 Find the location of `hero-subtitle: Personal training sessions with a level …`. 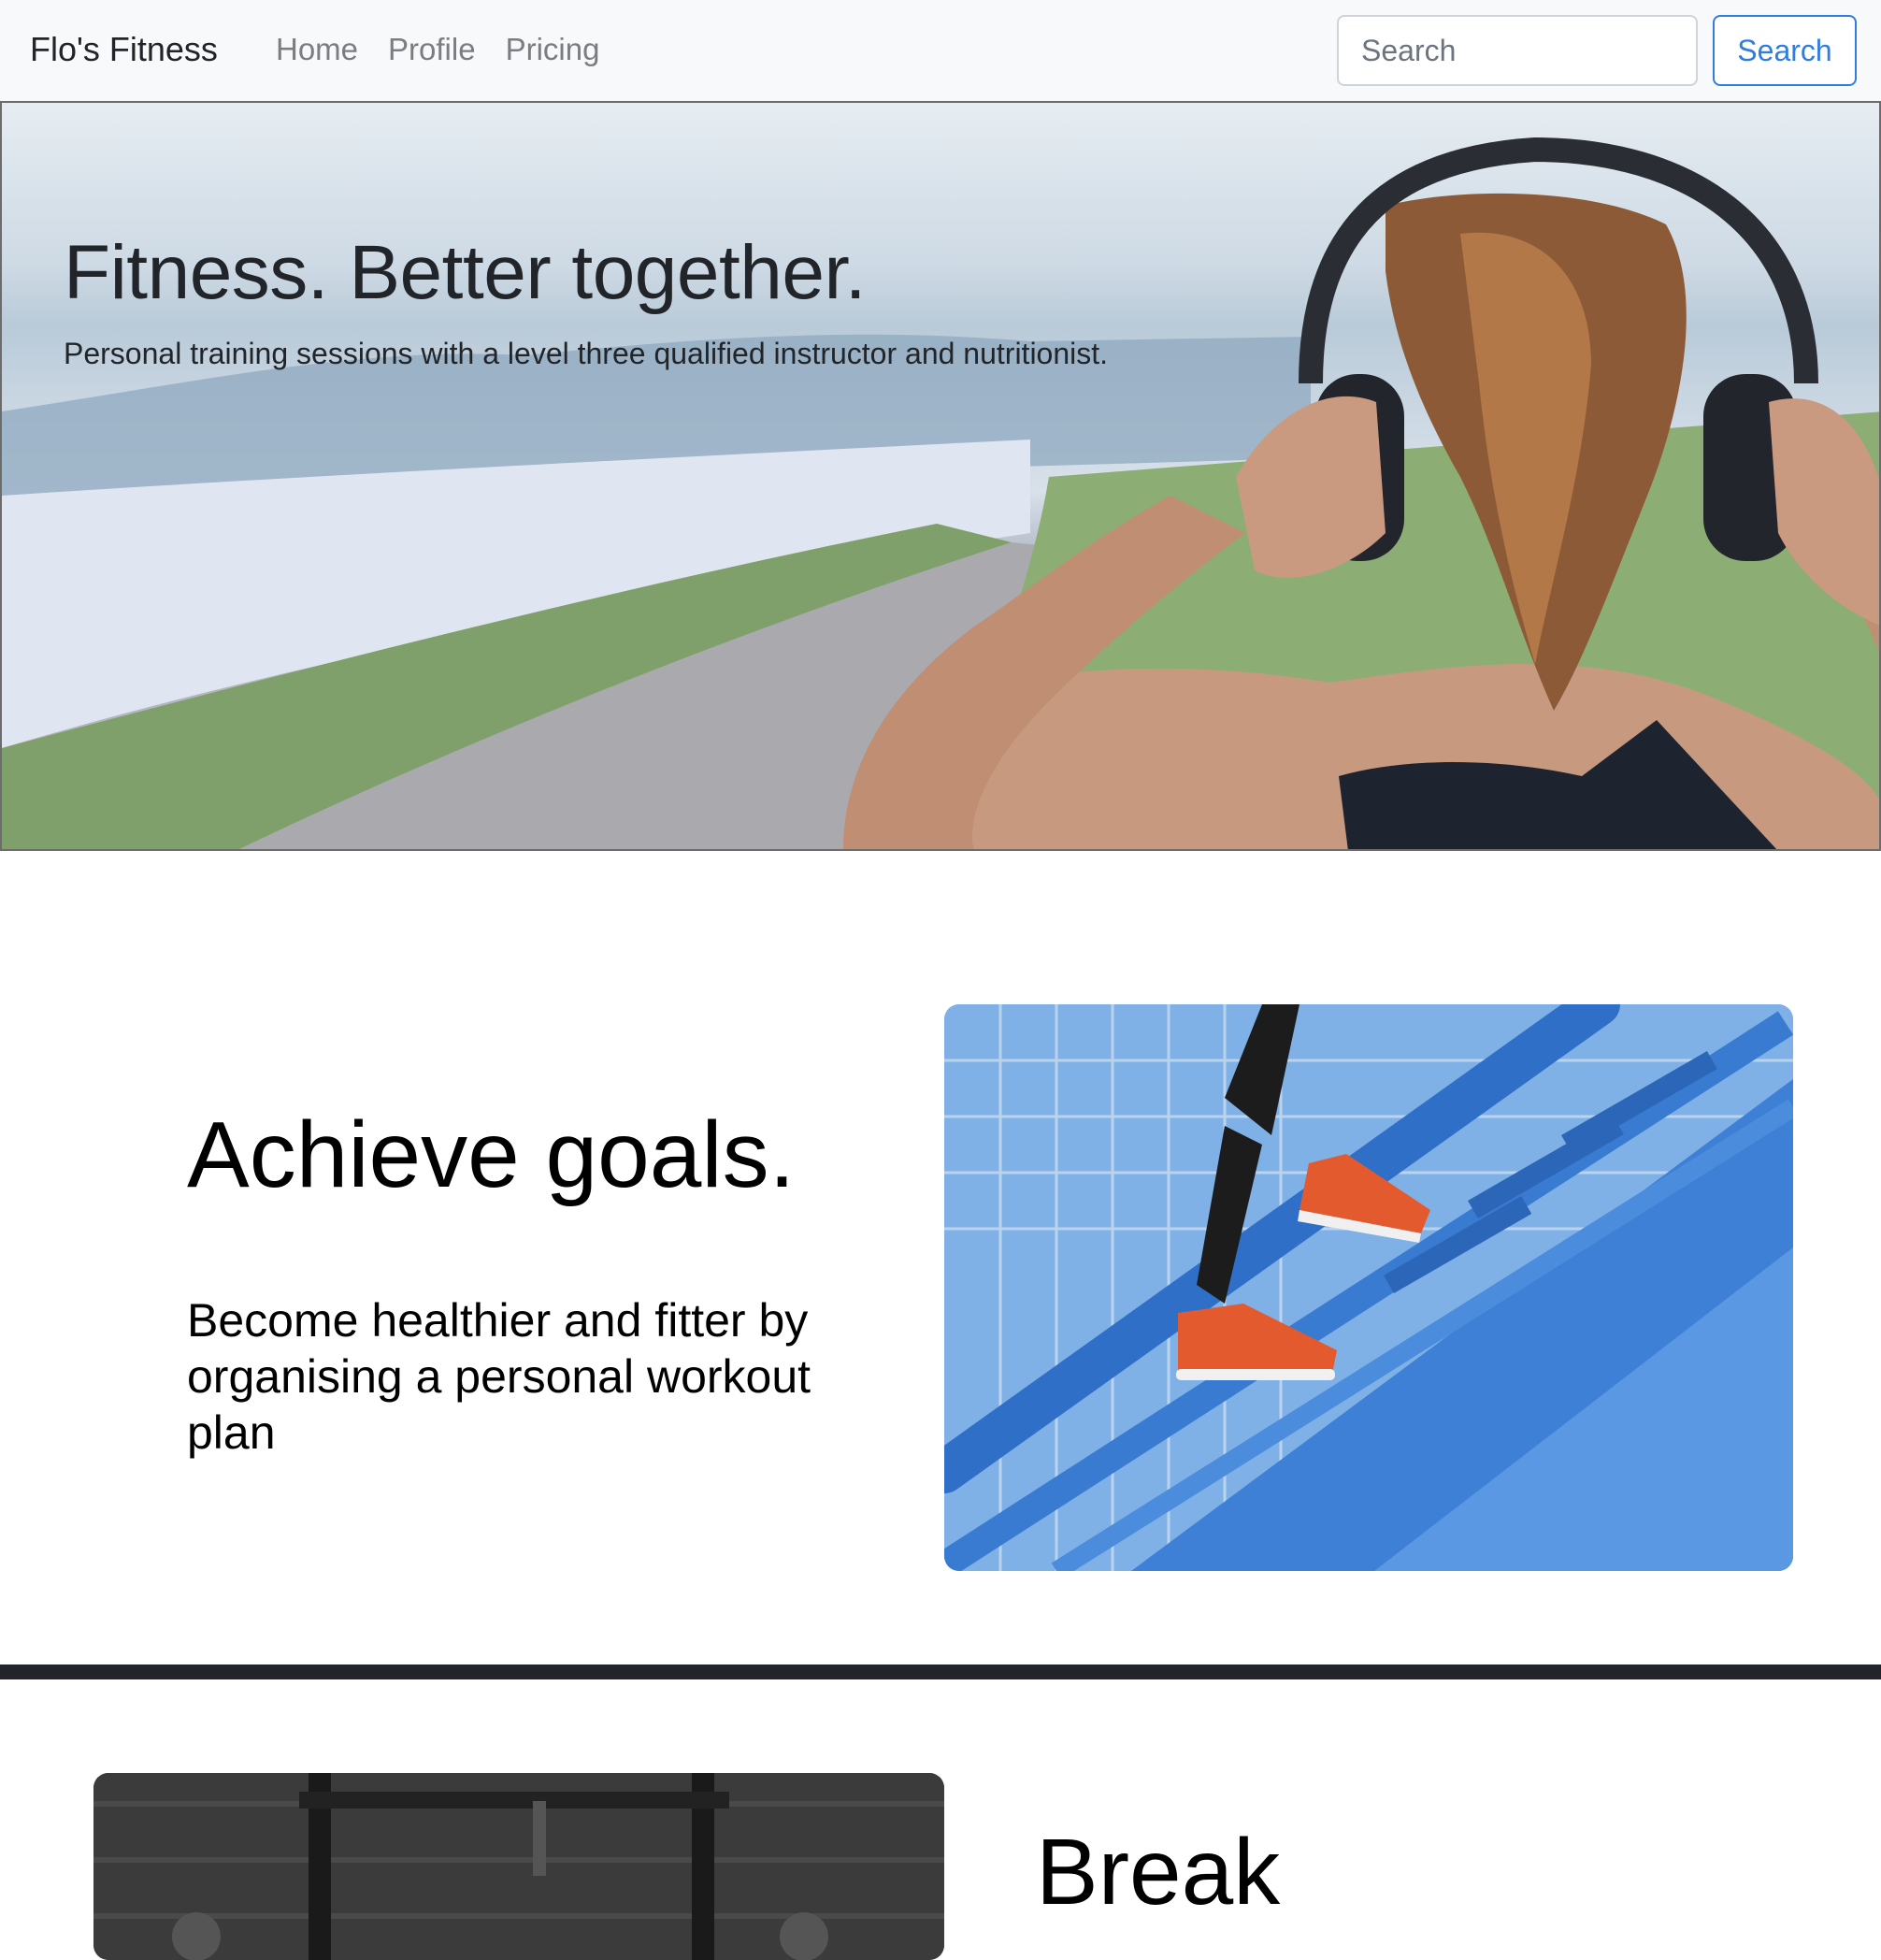

hero-subtitle: Personal training sessions with a level … is located at coordinates (586, 353).